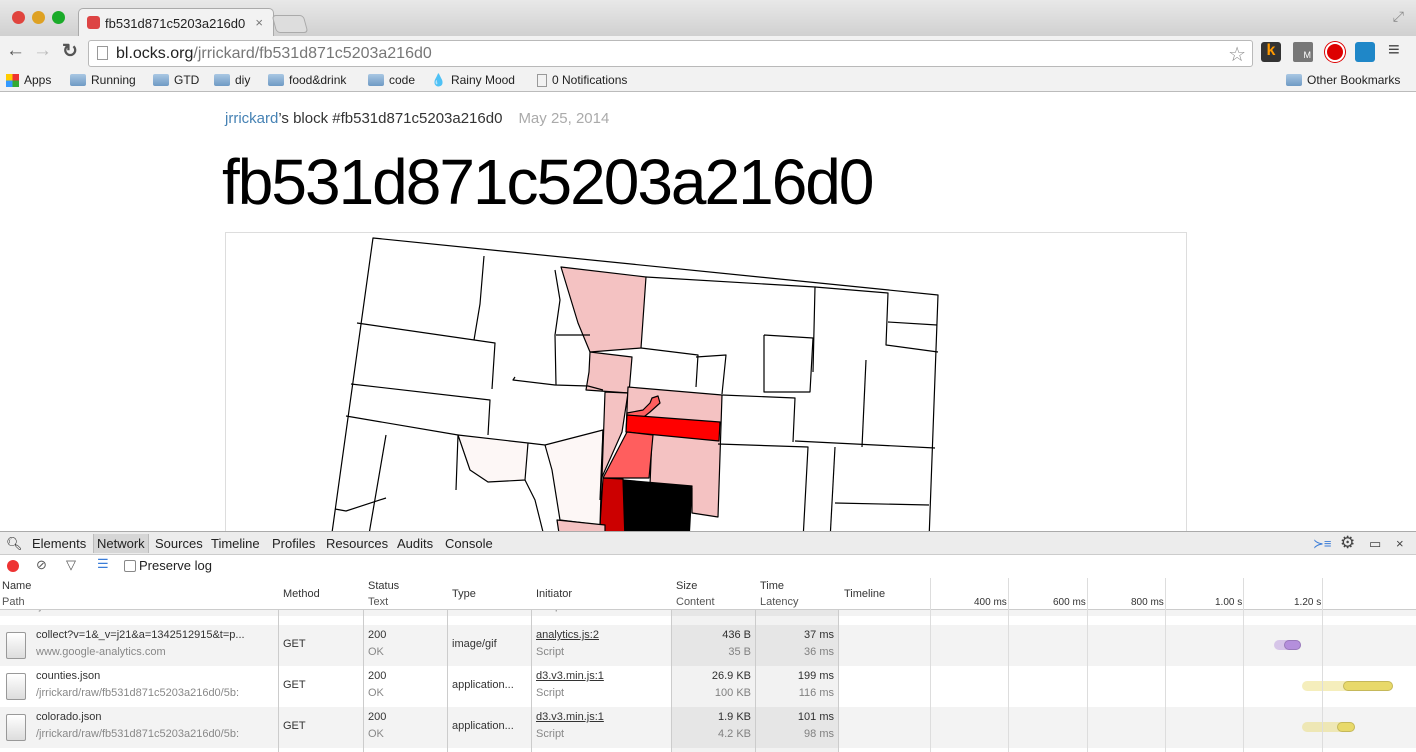 The height and width of the screenshot is (752, 1416). Describe the element at coordinates (469, 543) in the screenshot. I see `tab-console: Console` at that location.